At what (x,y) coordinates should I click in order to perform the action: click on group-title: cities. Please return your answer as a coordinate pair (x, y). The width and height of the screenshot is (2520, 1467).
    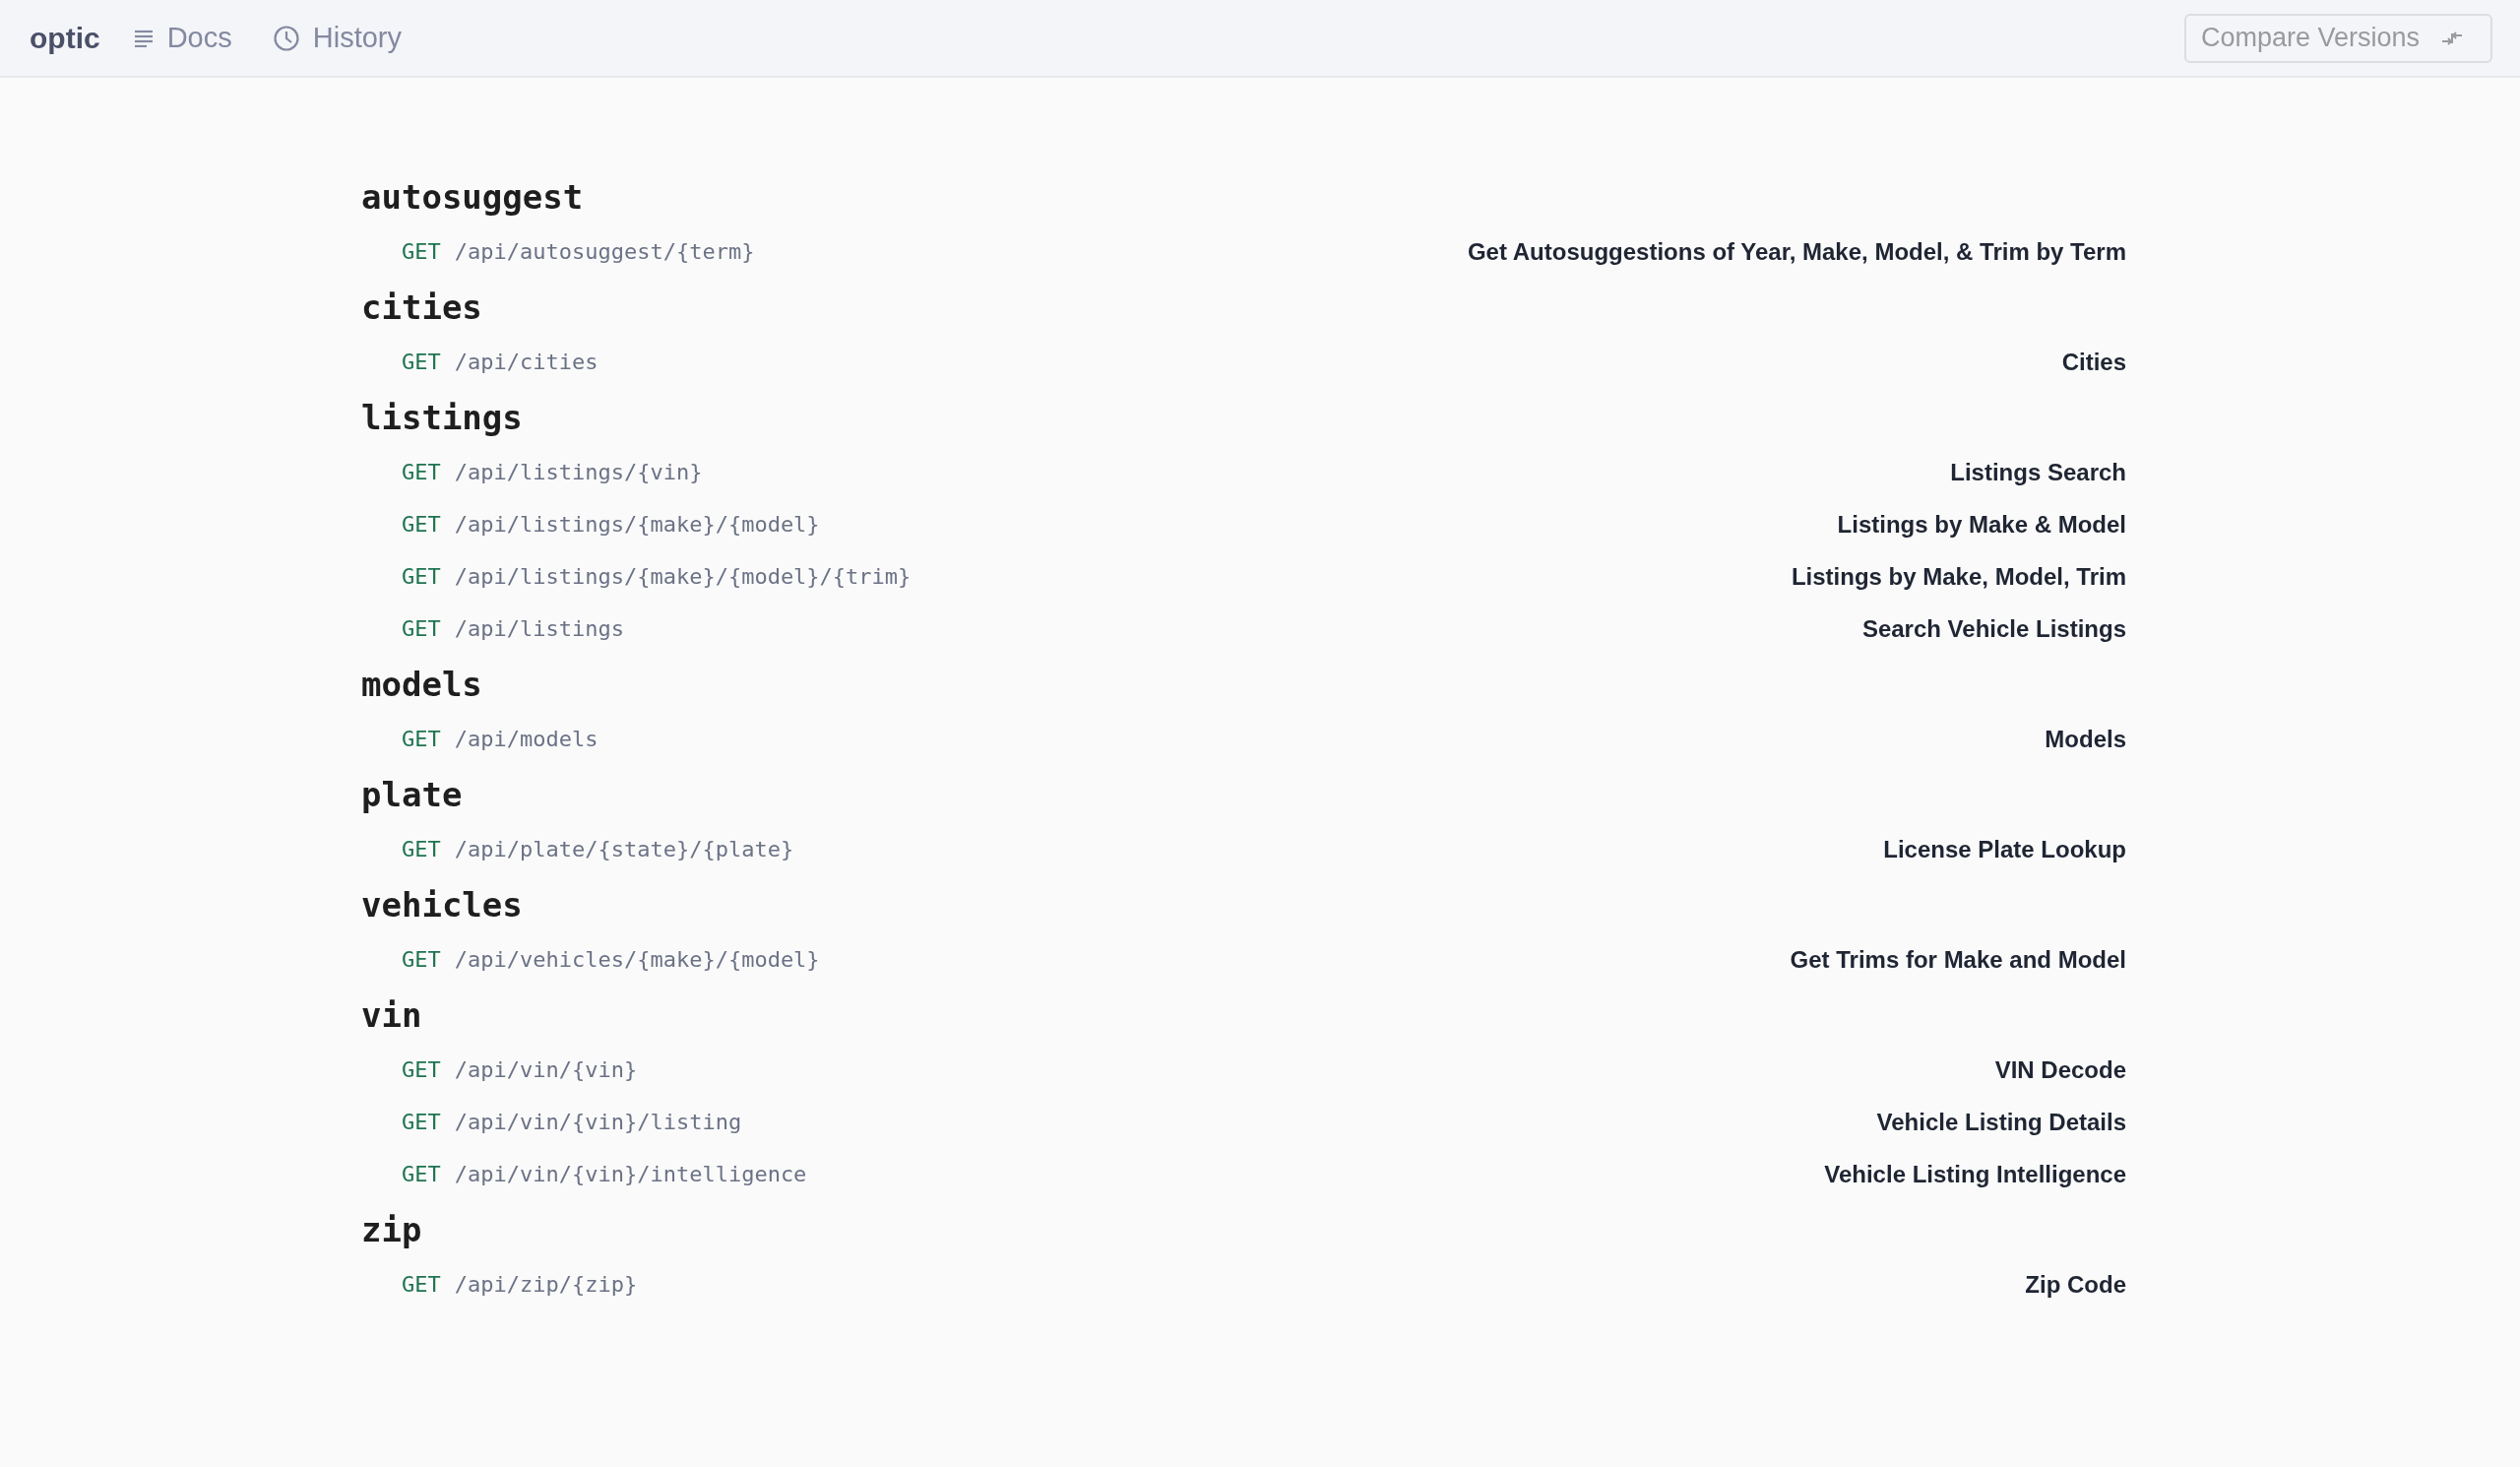
    Looking at the image, I should click on (422, 307).